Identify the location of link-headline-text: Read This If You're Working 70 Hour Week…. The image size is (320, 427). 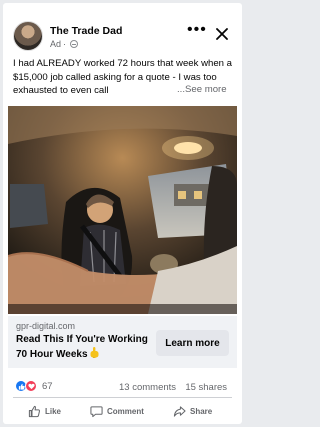
(82, 347).